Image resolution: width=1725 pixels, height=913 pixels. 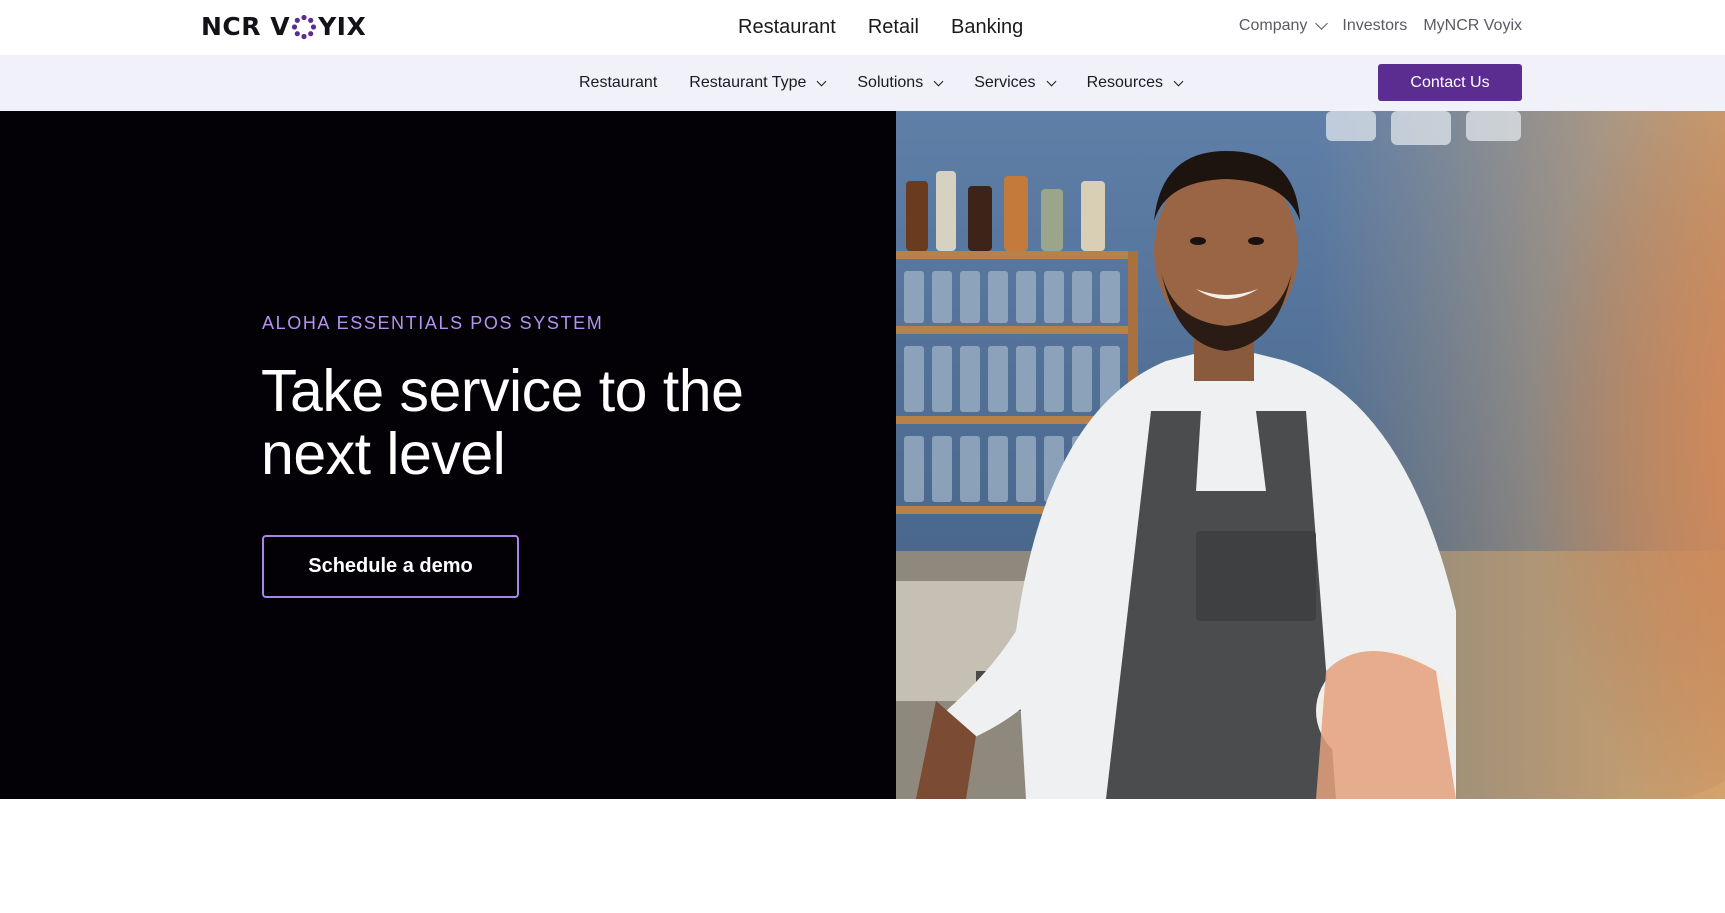 I want to click on company-dropdown: Company, so click(x=1283, y=26).